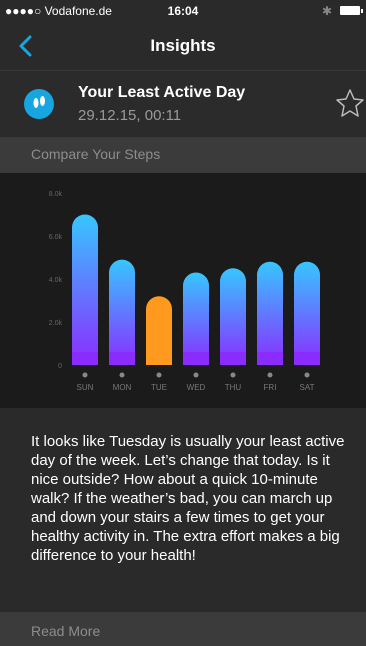 This screenshot has height=646, width=366. I want to click on bluetooth-icon: ✱, so click(326, 11).